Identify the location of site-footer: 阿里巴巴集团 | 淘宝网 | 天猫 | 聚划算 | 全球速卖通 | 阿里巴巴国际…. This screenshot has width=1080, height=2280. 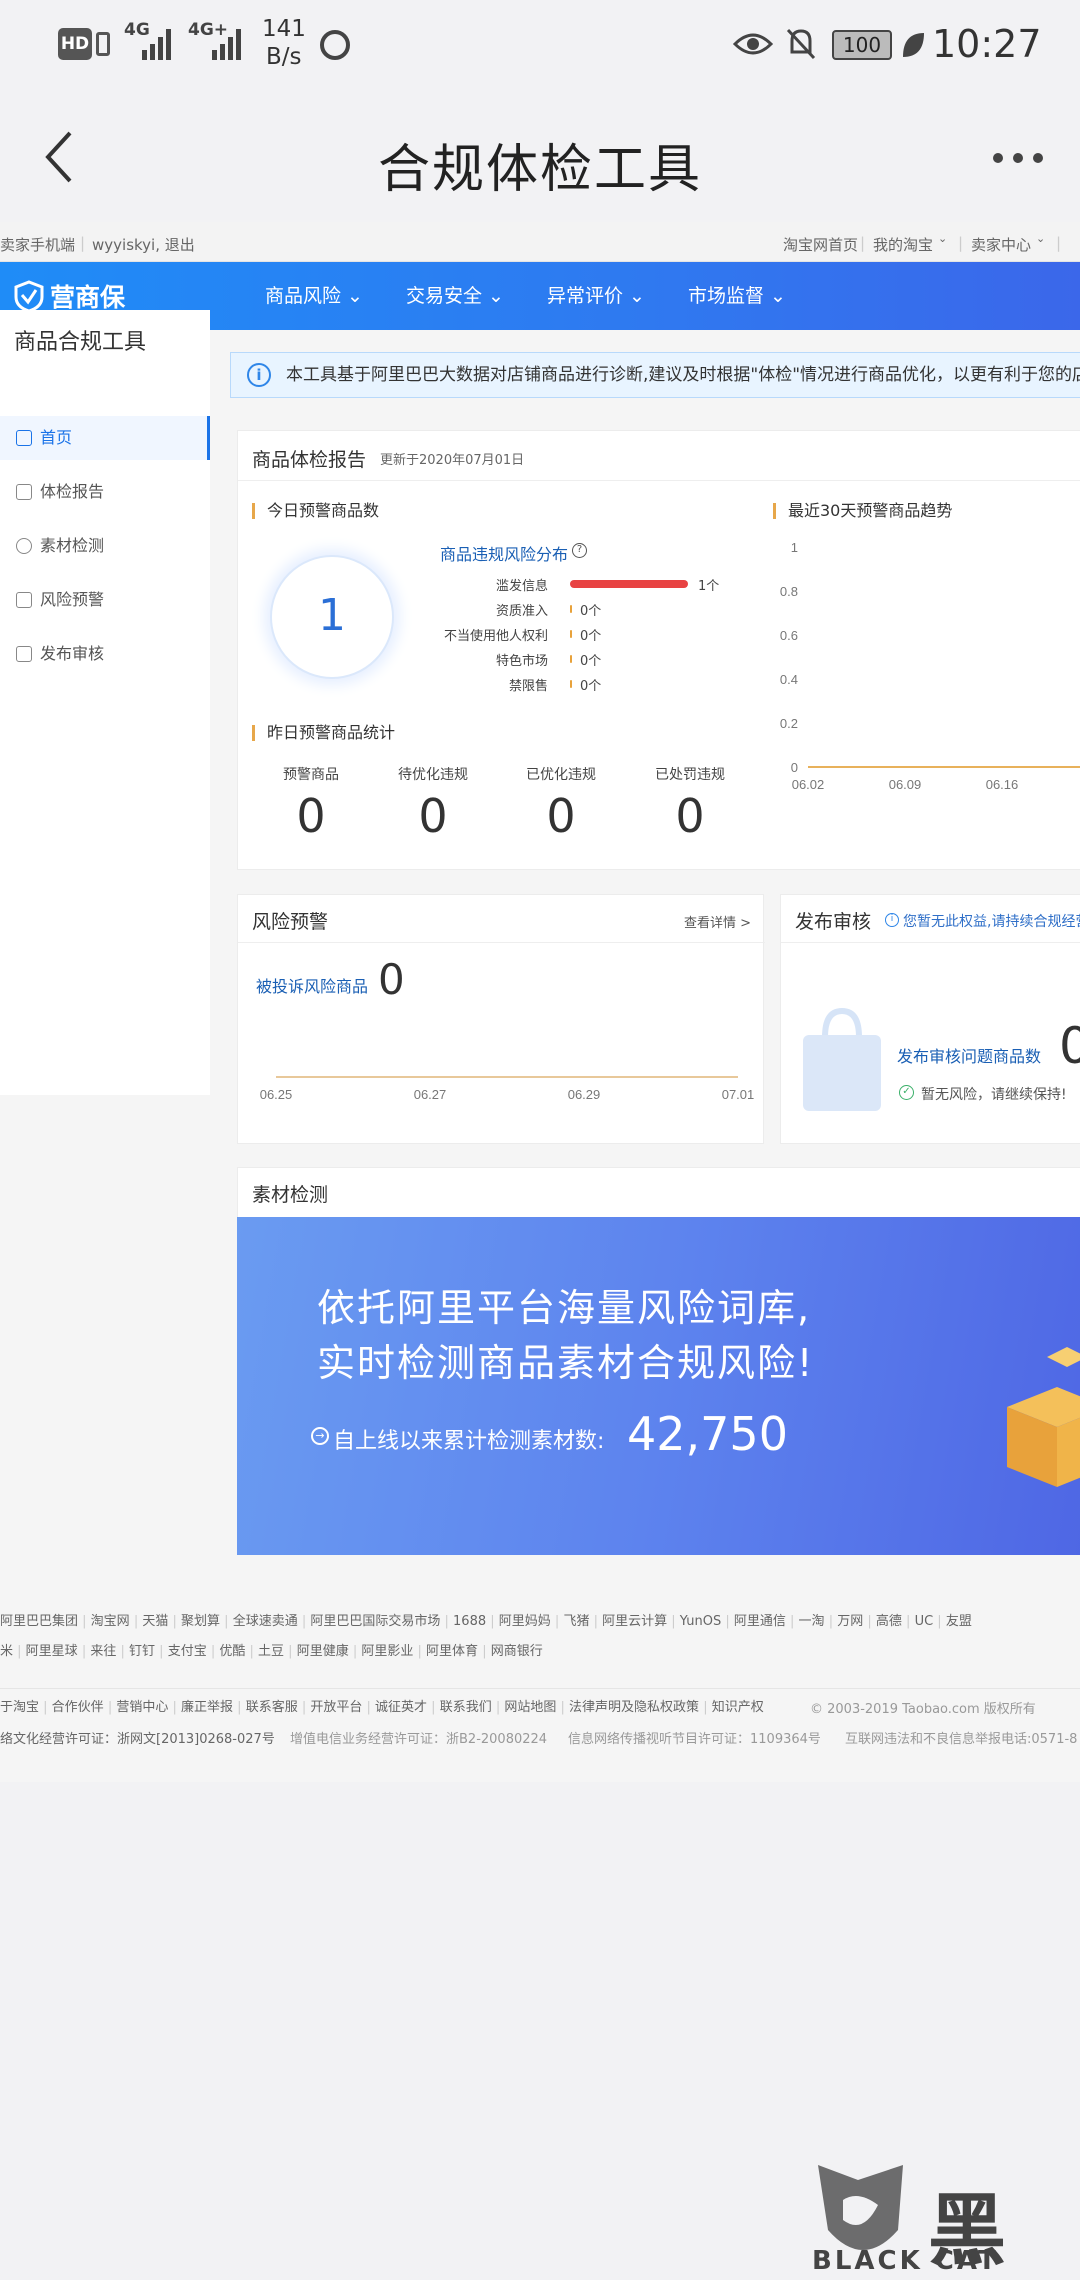
(540, 1687).